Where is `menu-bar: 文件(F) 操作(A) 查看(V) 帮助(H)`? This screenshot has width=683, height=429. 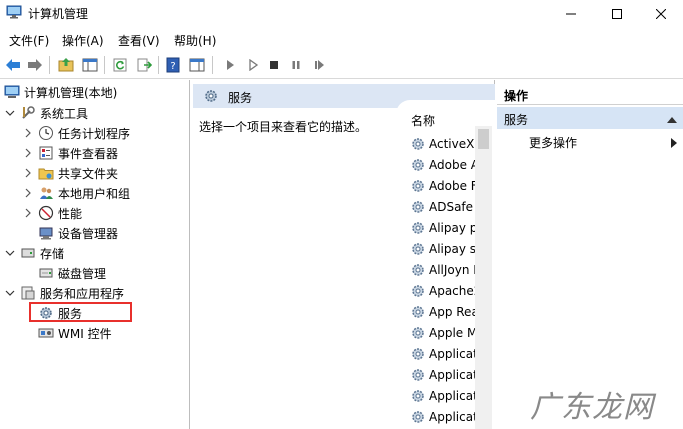 menu-bar: 文件(F) 操作(A) 查看(V) 帮助(H) is located at coordinates (341, 39).